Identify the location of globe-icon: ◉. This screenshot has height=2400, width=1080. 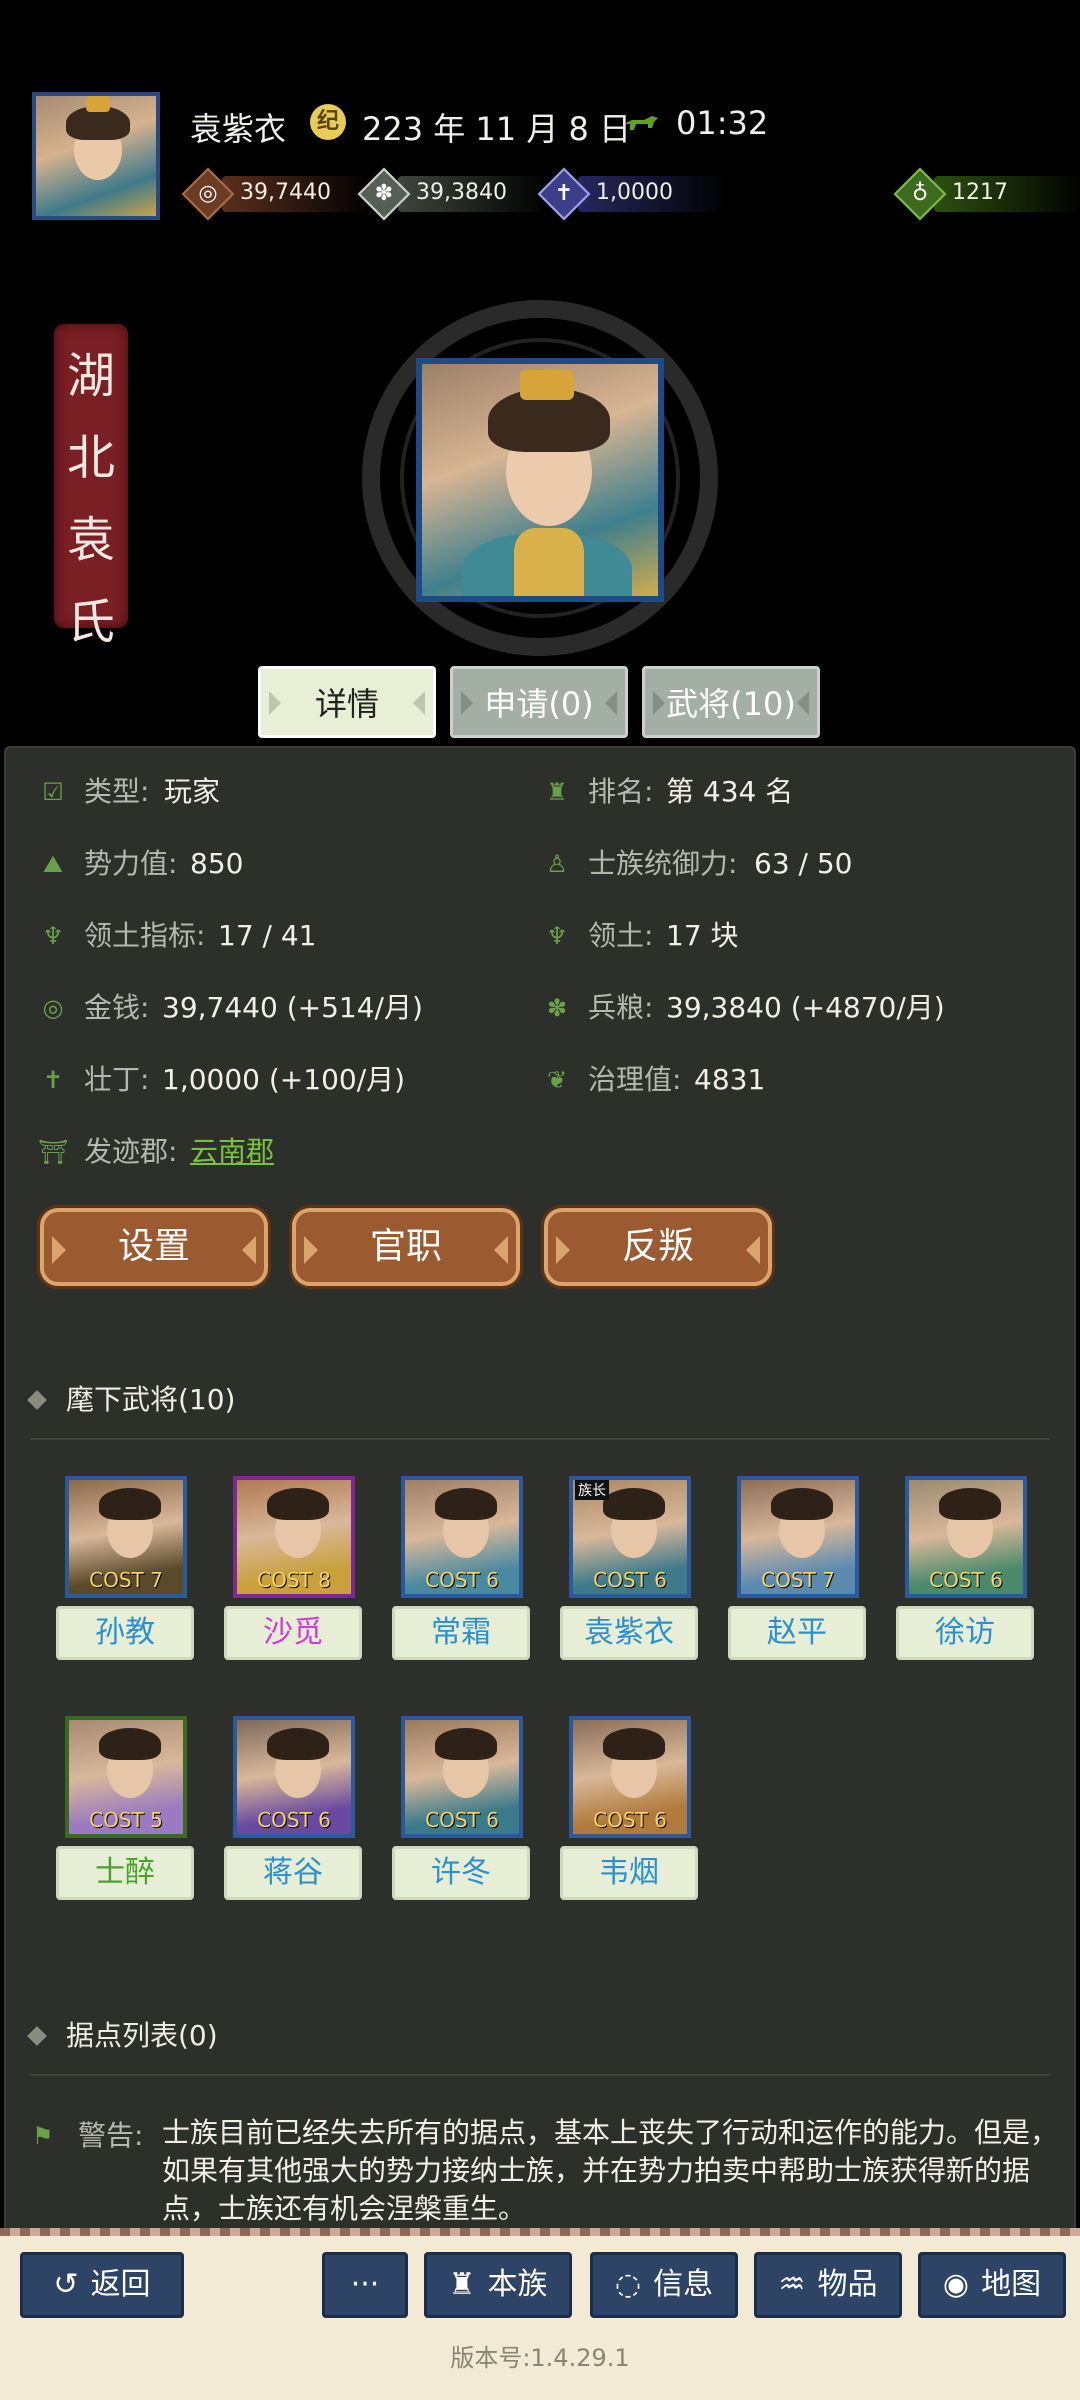
(956, 2284).